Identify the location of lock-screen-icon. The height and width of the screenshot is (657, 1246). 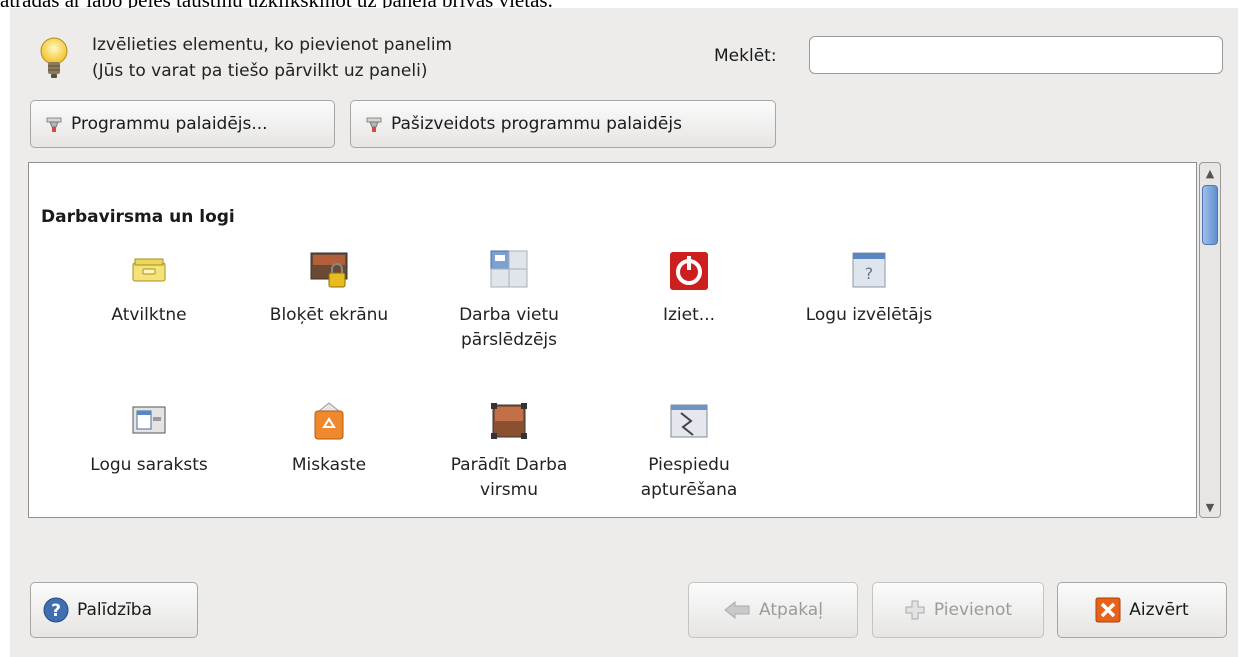
(329, 270).